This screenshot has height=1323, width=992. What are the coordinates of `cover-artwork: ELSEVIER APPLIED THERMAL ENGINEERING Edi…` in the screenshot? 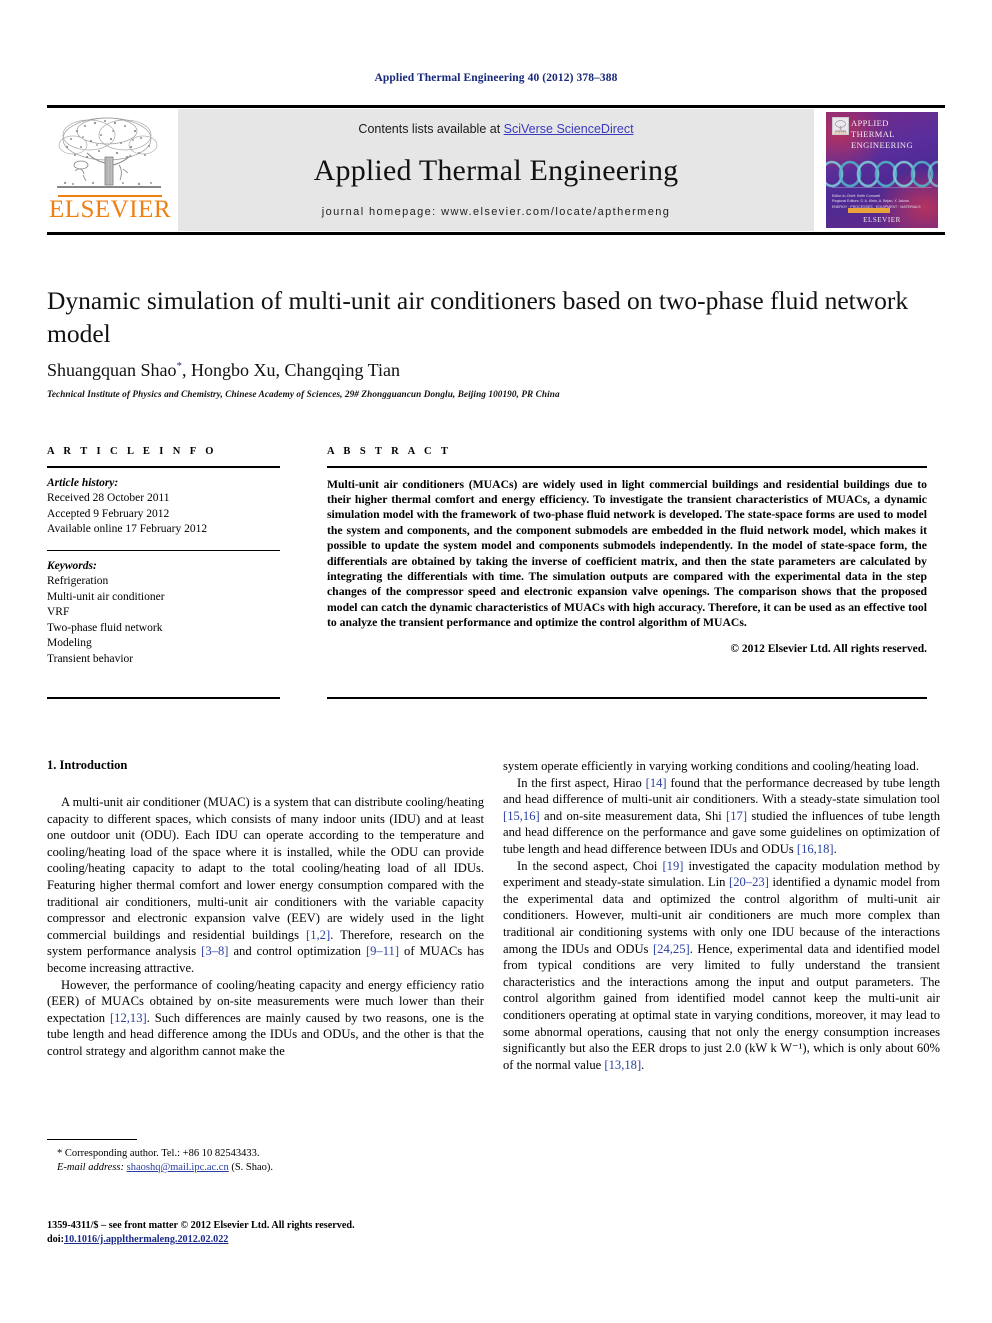 It's located at (882, 170).